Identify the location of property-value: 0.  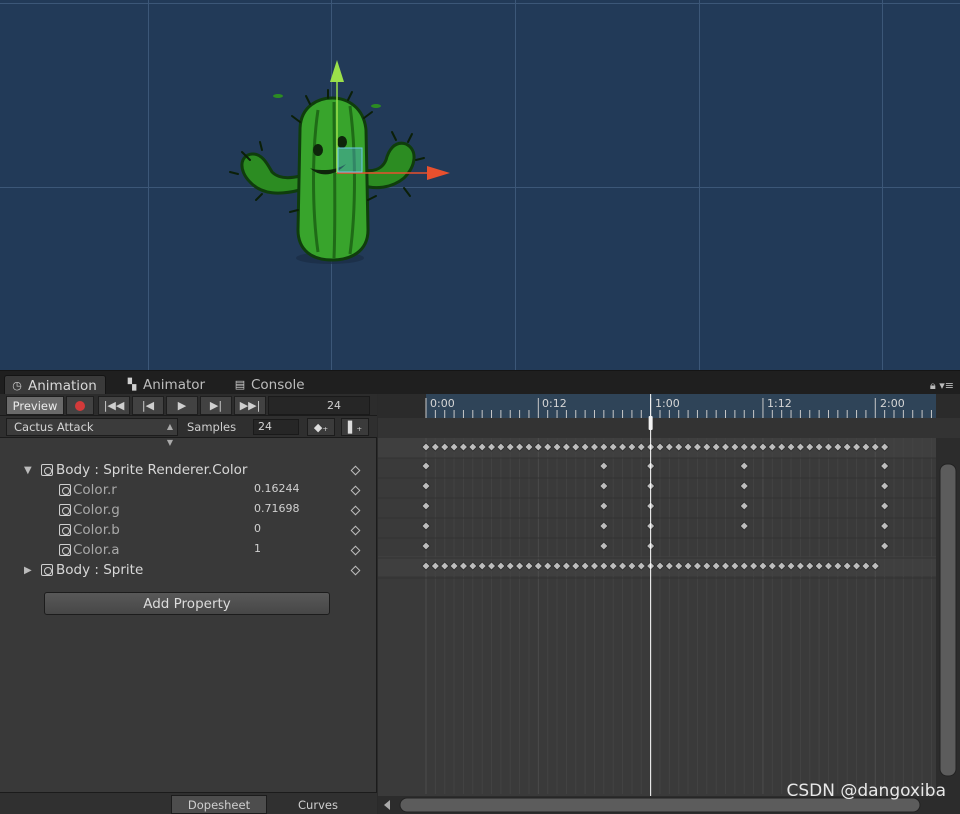
(257, 528).